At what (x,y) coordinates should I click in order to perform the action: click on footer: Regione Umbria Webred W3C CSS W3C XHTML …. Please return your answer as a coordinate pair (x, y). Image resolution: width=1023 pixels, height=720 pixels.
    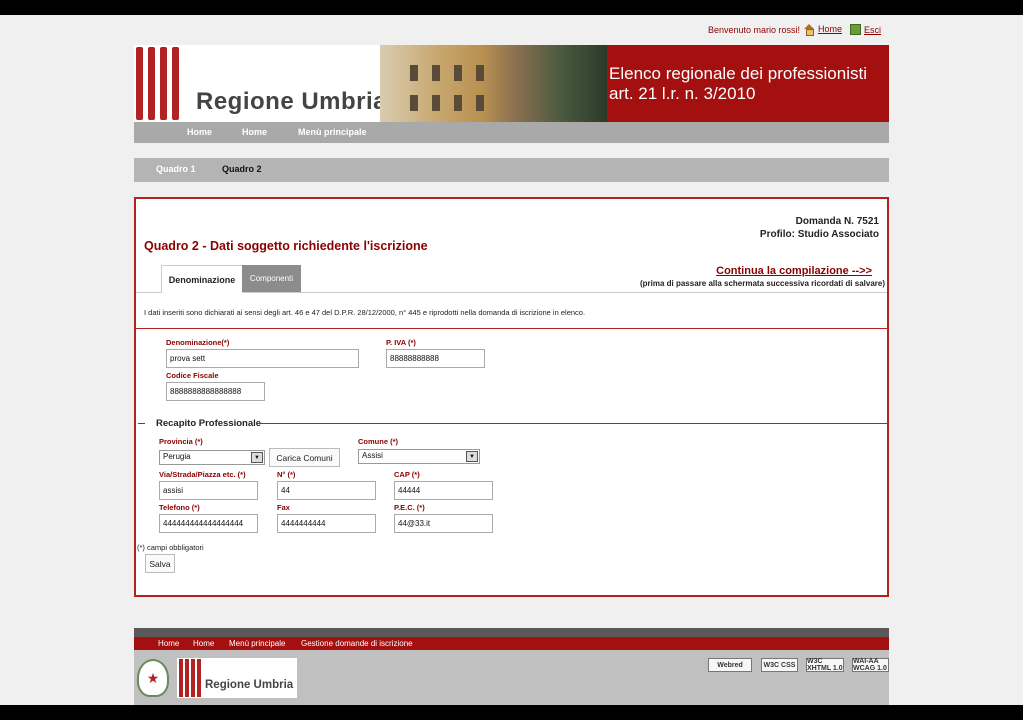
    Looking at the image, I should click on (511, 677).